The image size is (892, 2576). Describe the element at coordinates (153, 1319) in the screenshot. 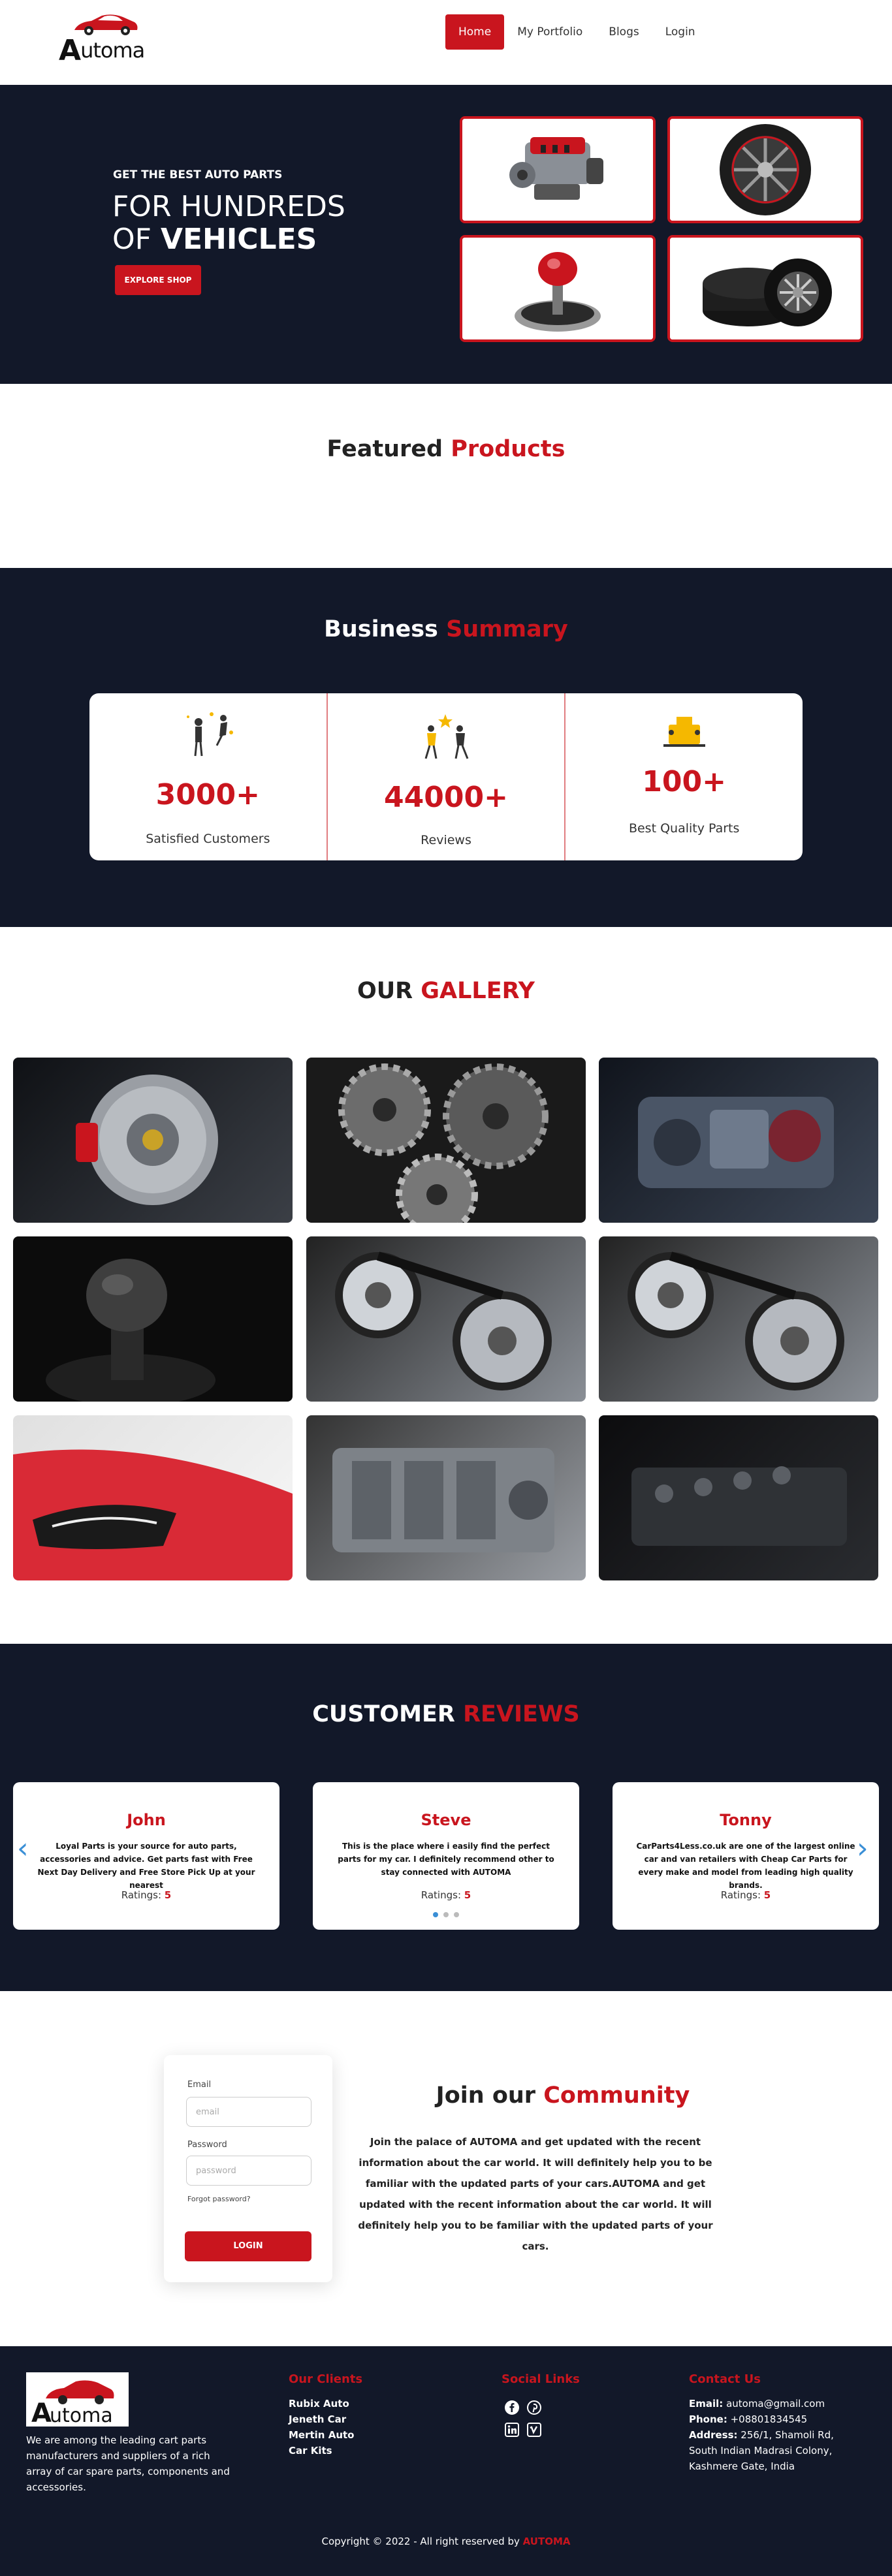

I see `gallery-image-gear-knob` at that location.